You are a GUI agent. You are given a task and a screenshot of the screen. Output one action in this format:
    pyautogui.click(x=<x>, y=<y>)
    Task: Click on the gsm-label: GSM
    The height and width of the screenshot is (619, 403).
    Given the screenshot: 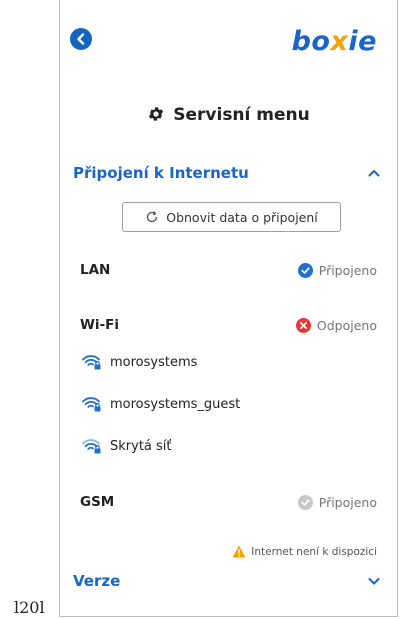 What is the action you would take?
    pyautogui.click(x=97, y=502)
    